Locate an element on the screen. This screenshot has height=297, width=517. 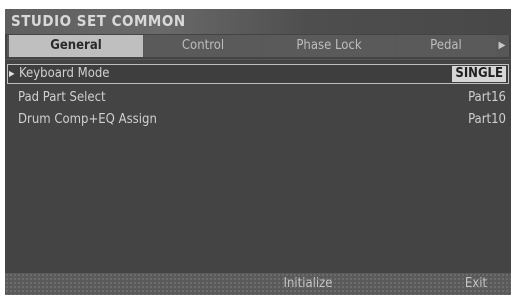
param-value: Part16 is located at coordinates (487, 97).